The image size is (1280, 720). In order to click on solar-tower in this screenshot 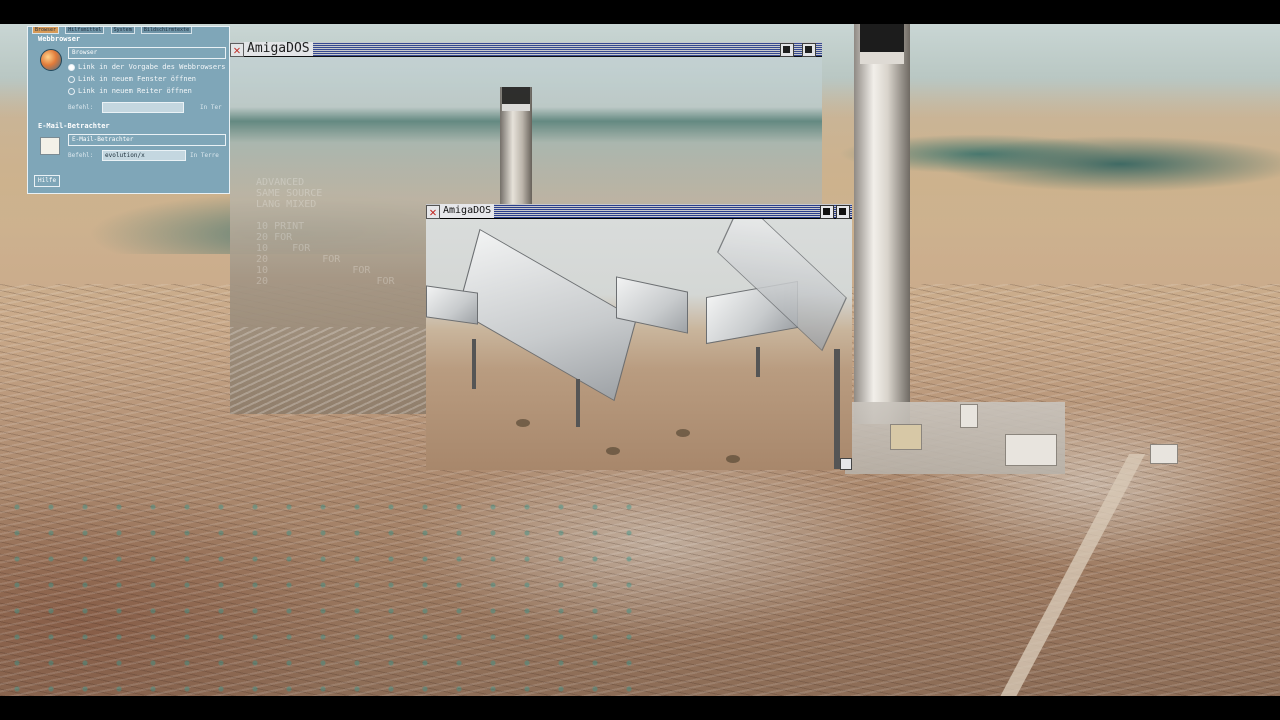, I will do `click(882, 224)`.